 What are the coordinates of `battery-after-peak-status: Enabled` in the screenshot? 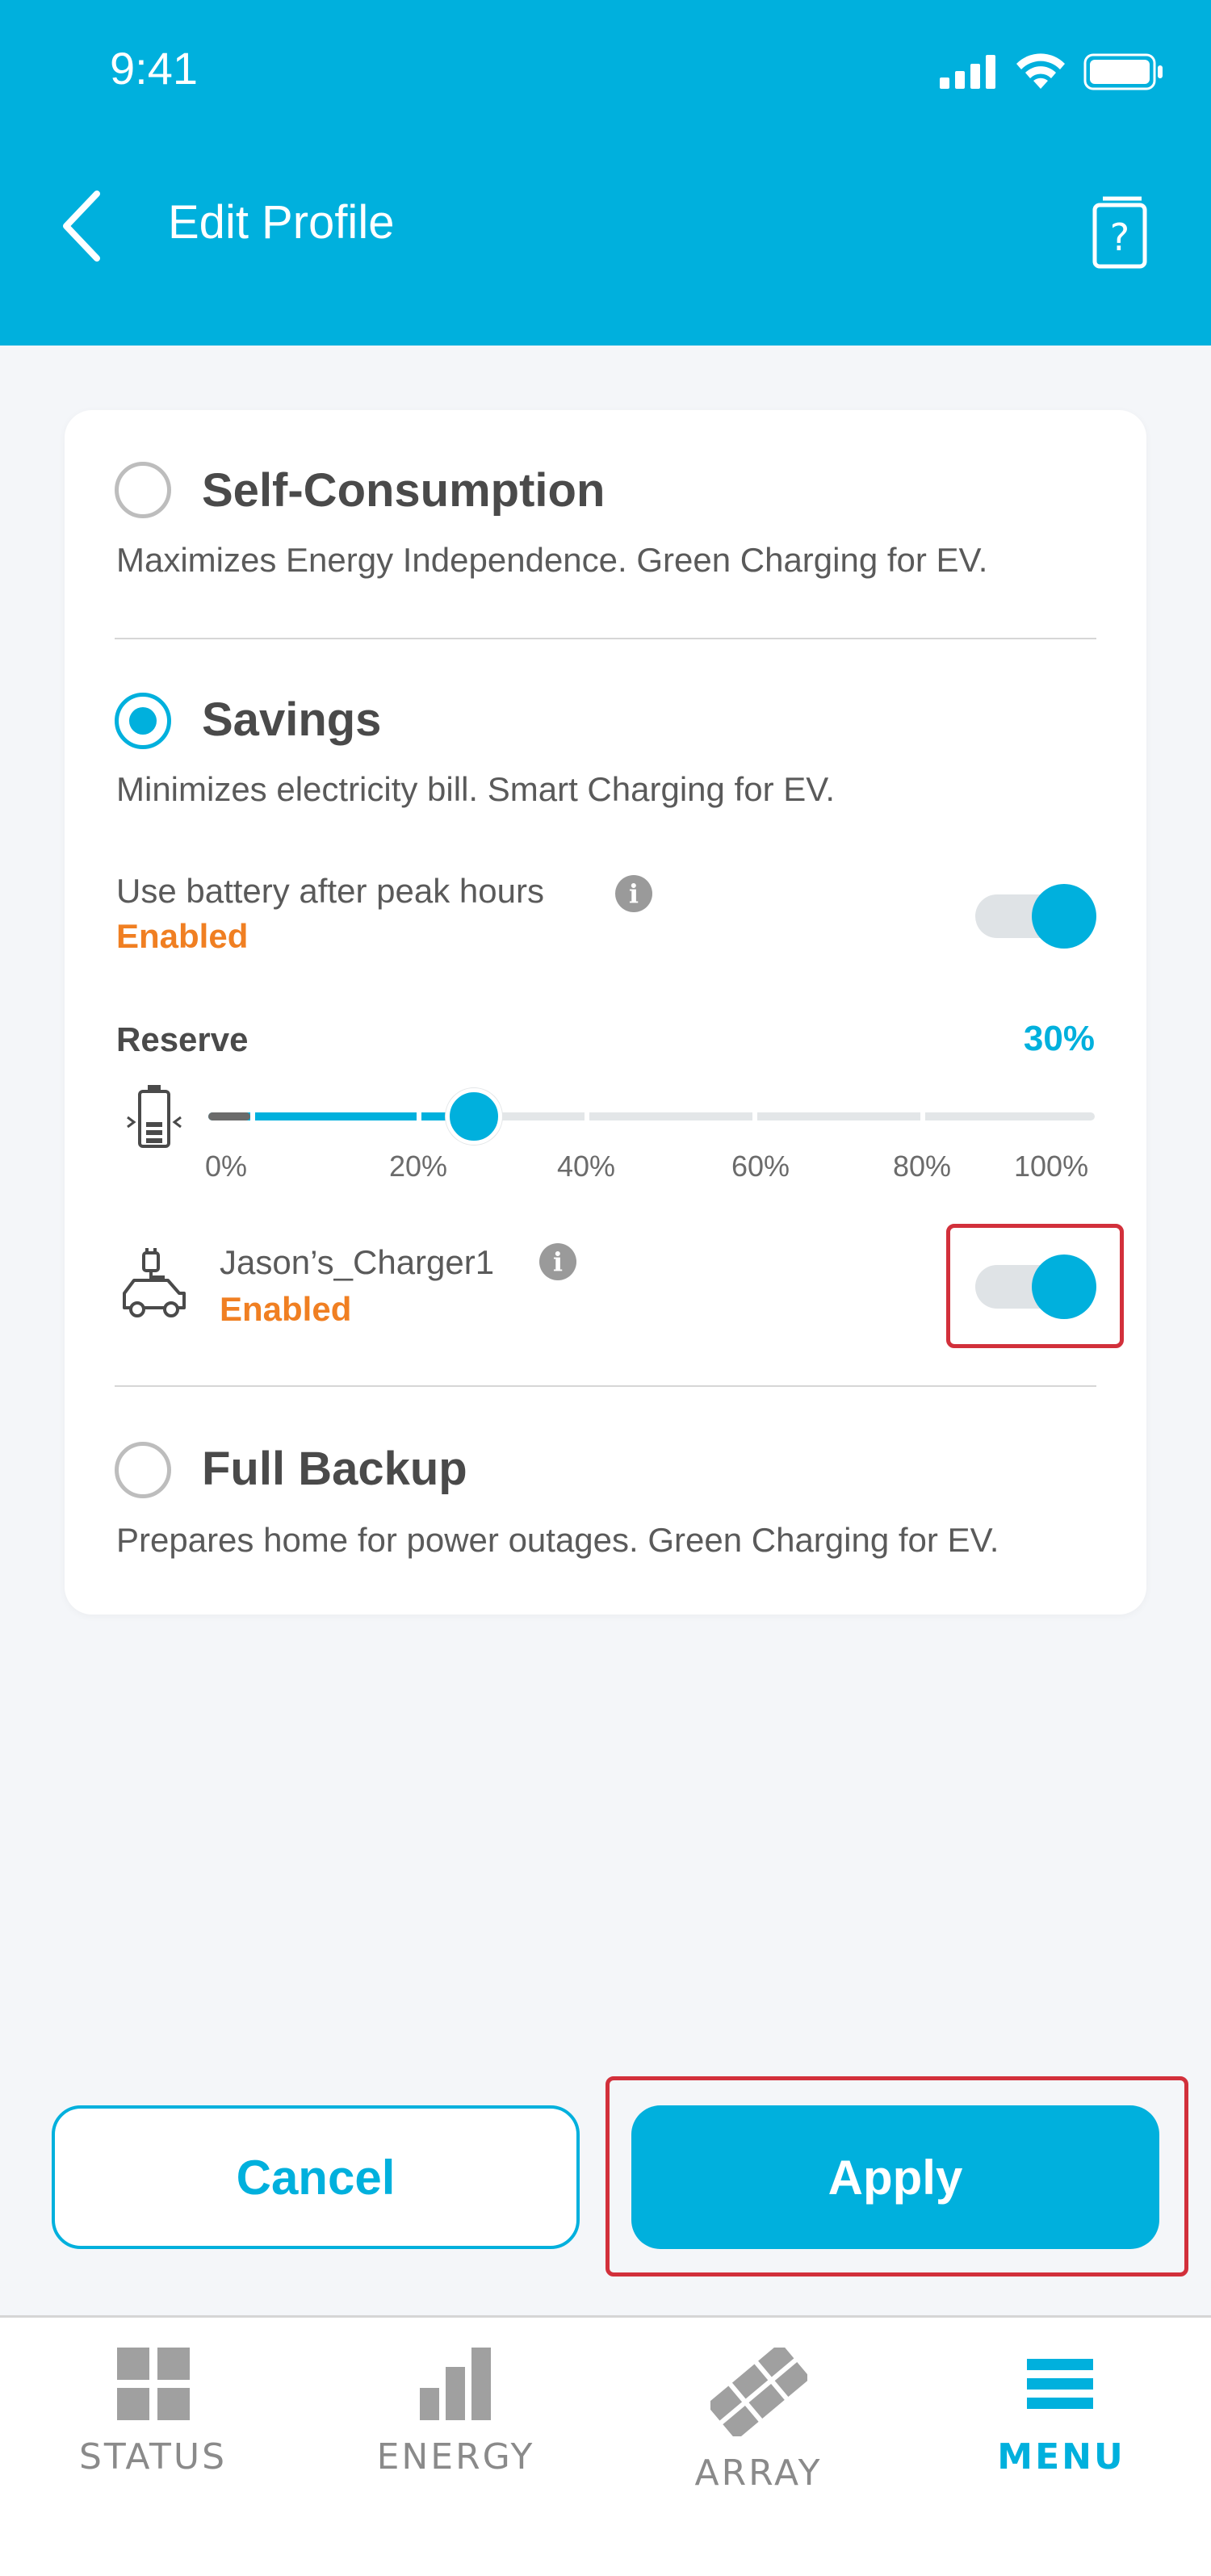 It's located at (182, 936).